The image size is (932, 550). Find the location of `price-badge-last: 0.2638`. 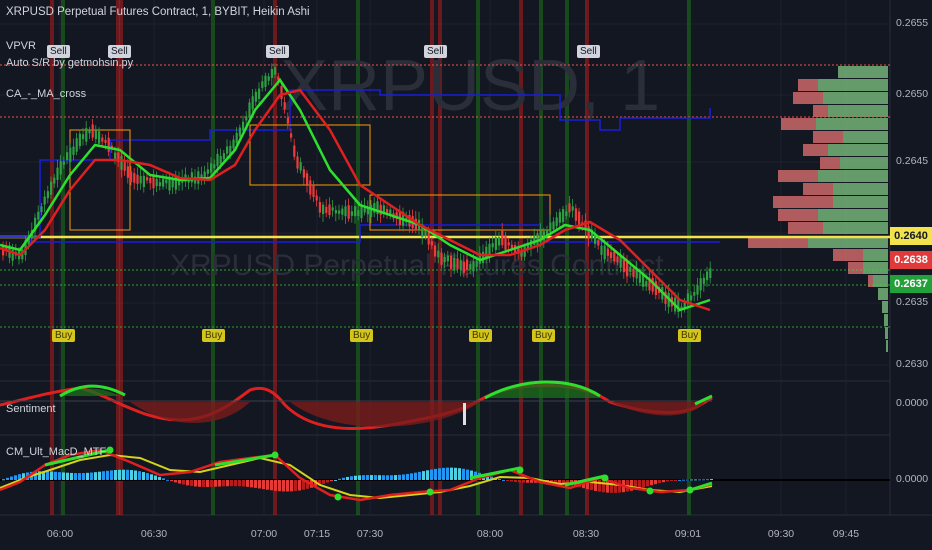

price-badge-last: 0.2638 is located at coordinates (911, 260).